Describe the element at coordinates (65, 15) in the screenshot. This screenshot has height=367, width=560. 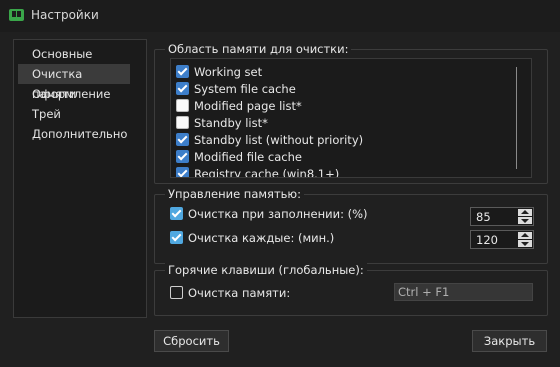
I see `window-title: Настройки` at that location.